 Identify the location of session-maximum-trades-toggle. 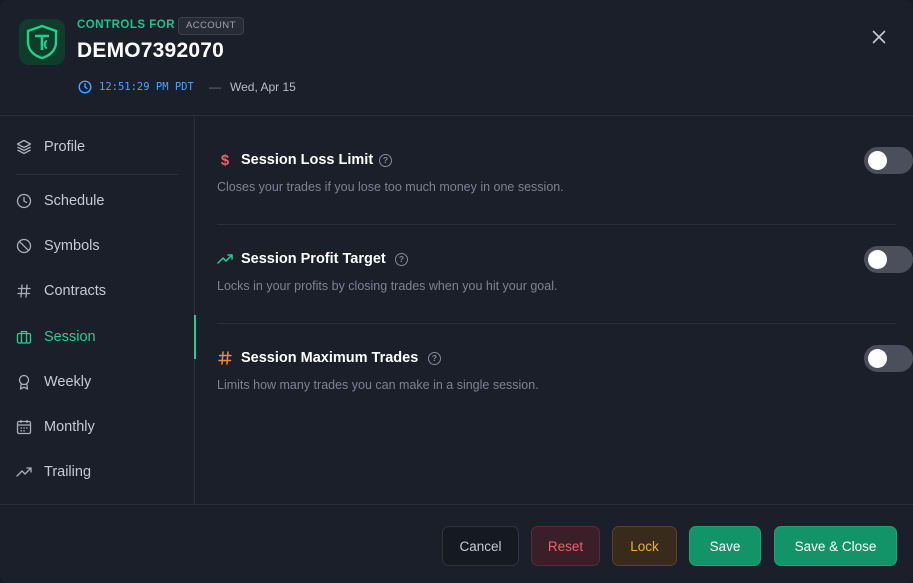
(888, 358).